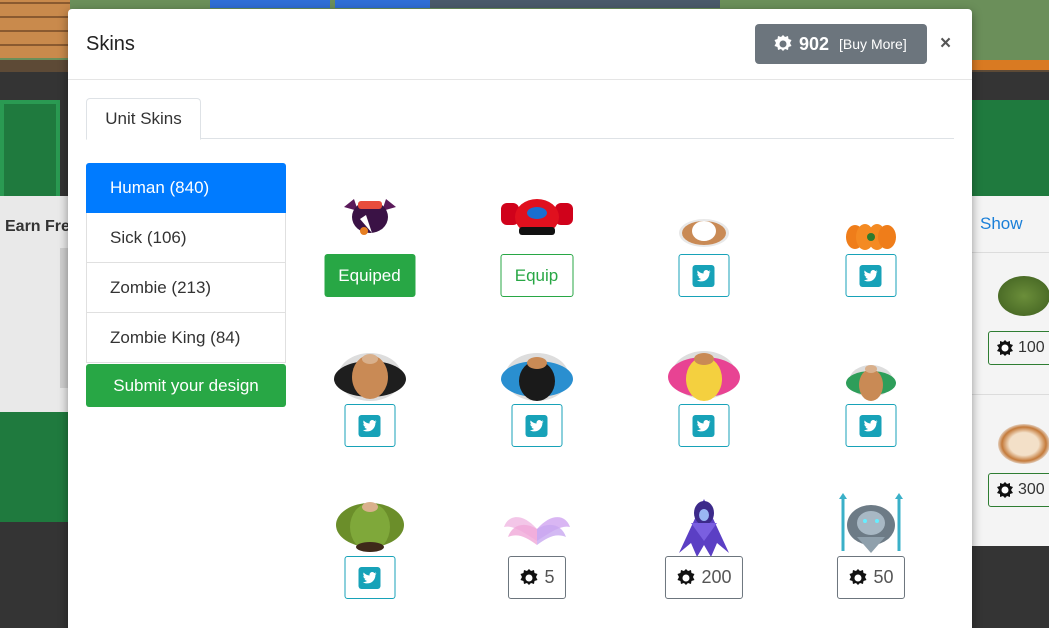 This screenshot has height=628, width=1049. Describe the element at coordinates (520, 119) in the screenshot. I see `tab-bar: Unit Skins` at that location.